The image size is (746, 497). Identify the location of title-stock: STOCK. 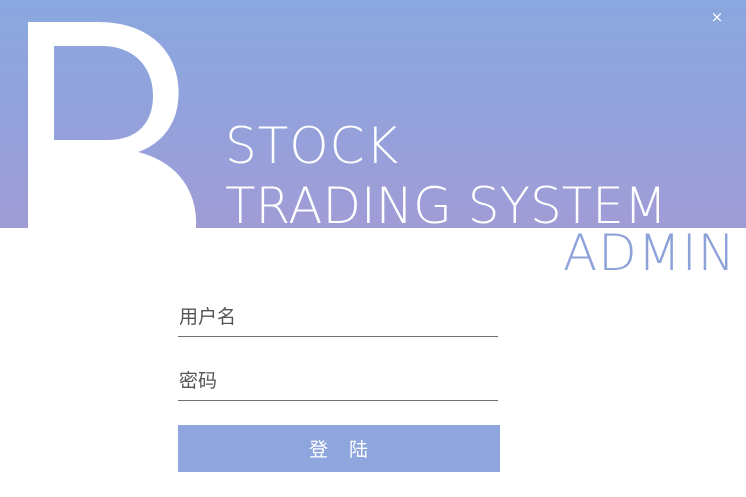
(312, 146).